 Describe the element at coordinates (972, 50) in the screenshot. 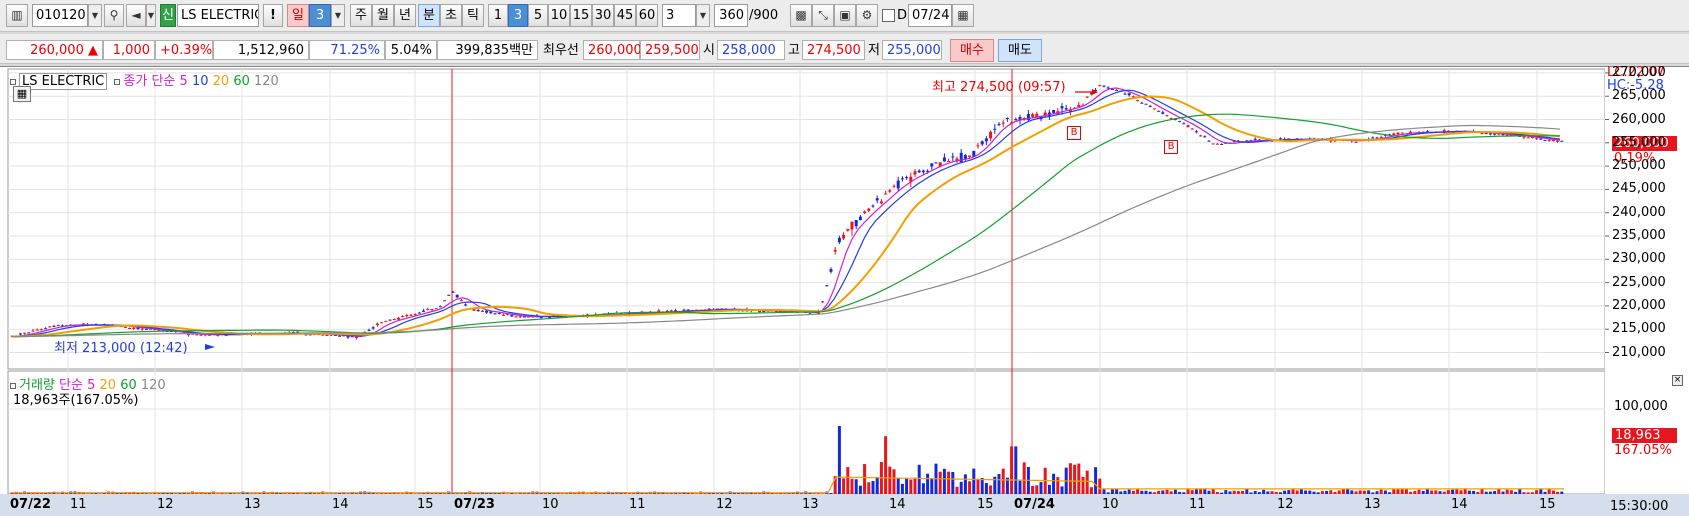

I see `buy-button: 매수` at that location.